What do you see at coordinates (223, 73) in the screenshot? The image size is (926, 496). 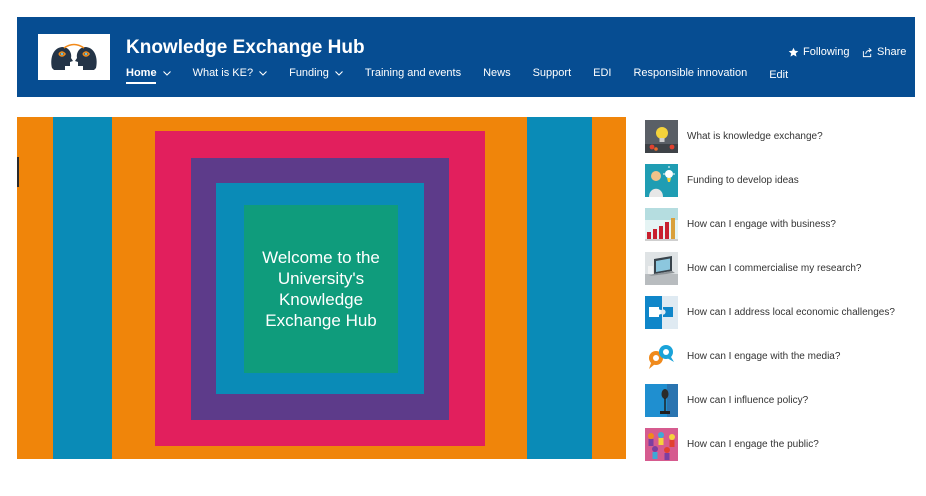 I see `nav-what-is-ke-label: What is KE?` at bounding box center [223, 73].